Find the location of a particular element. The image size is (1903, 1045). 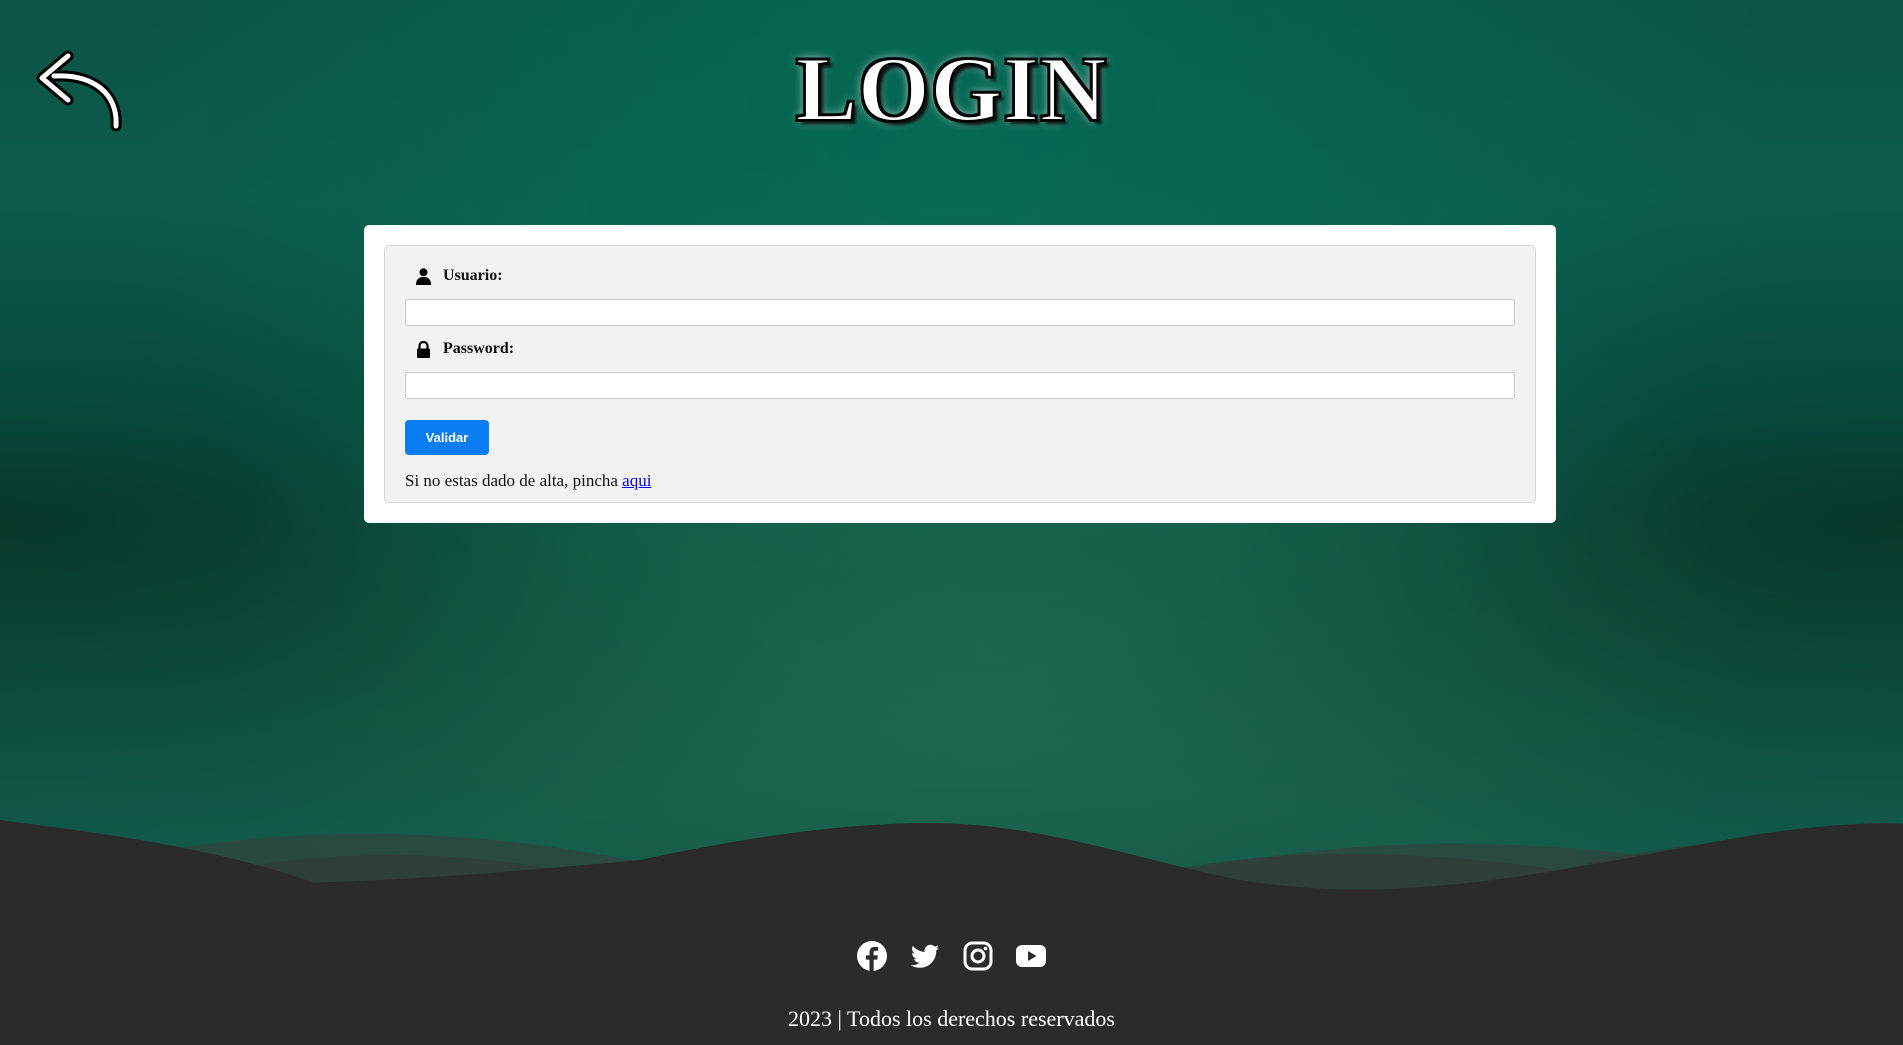

page-title: LOGIN is located at coordinates (951, 89).